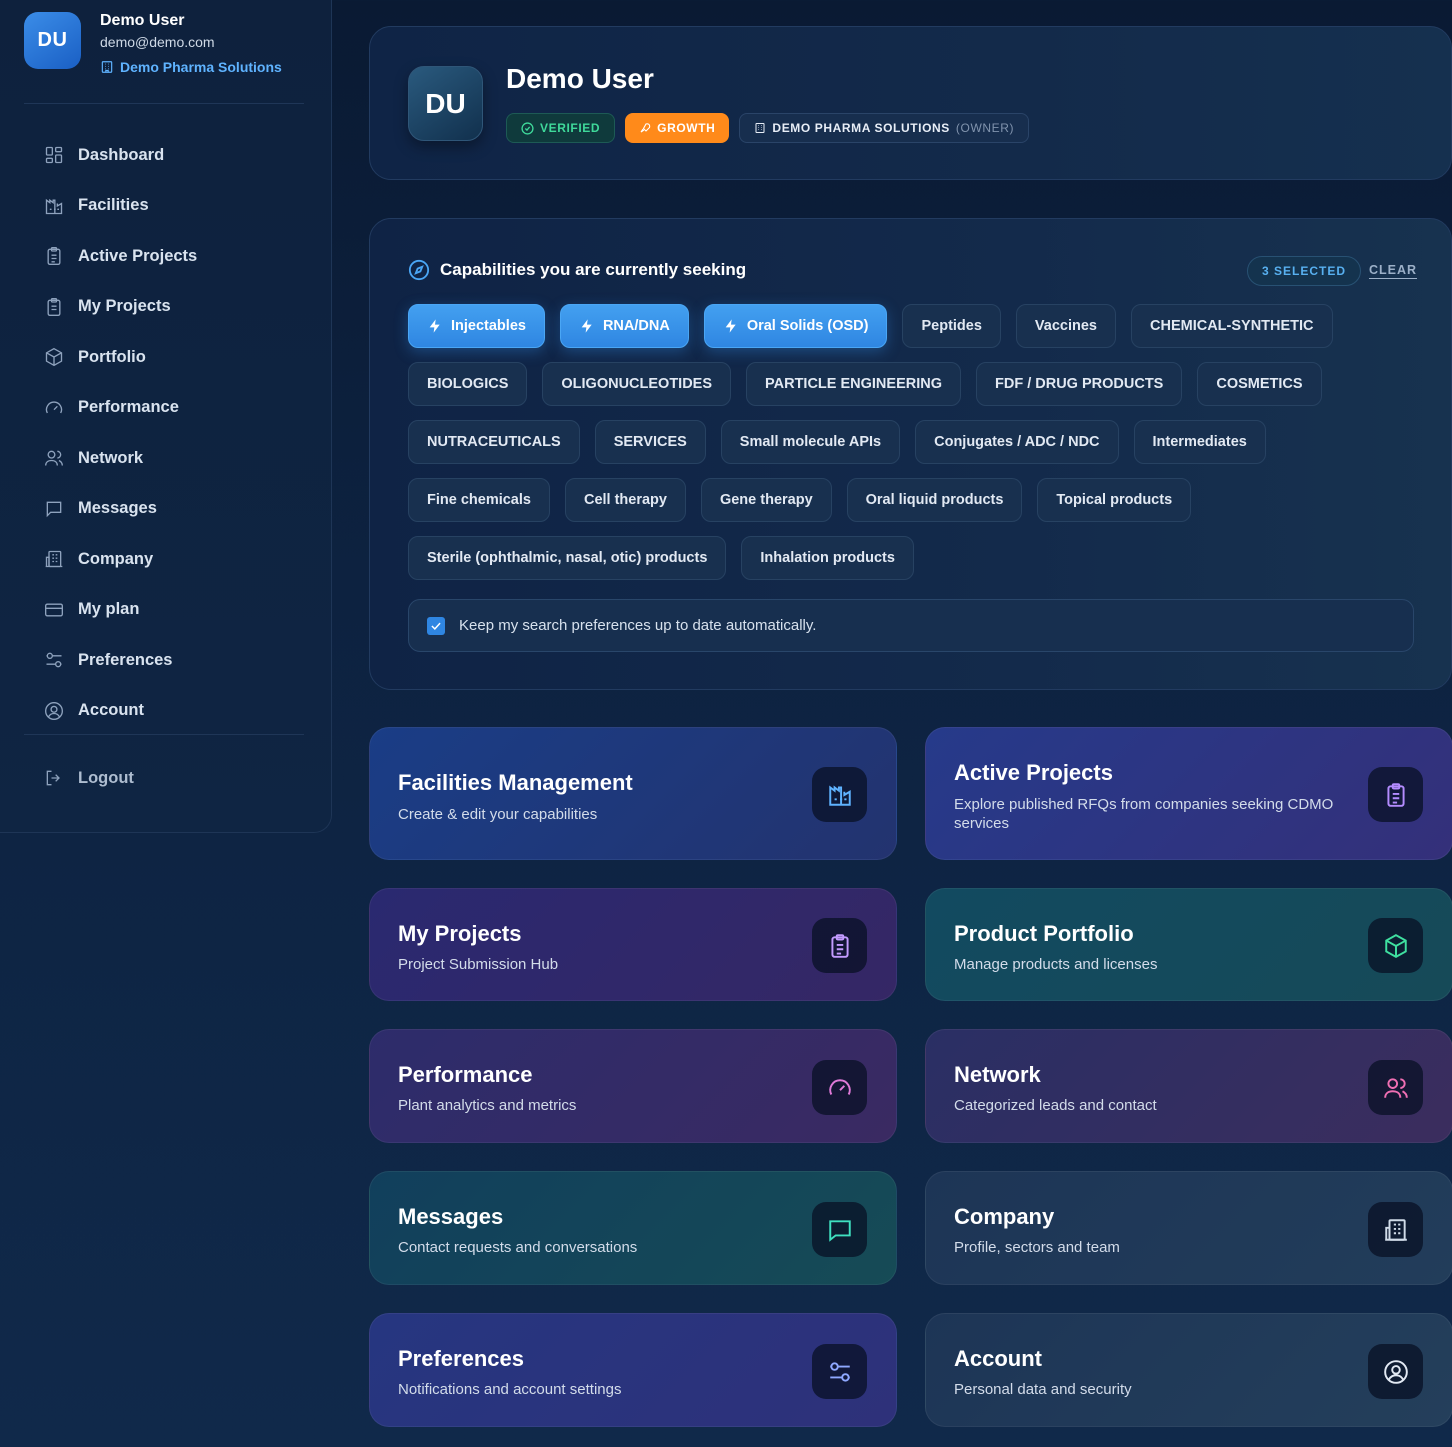 The height and width of the screenshot is (1447, 1452). Describe the element at coordinates (839, 1086) in the screenshot. I see `gauge-icon` at that location.